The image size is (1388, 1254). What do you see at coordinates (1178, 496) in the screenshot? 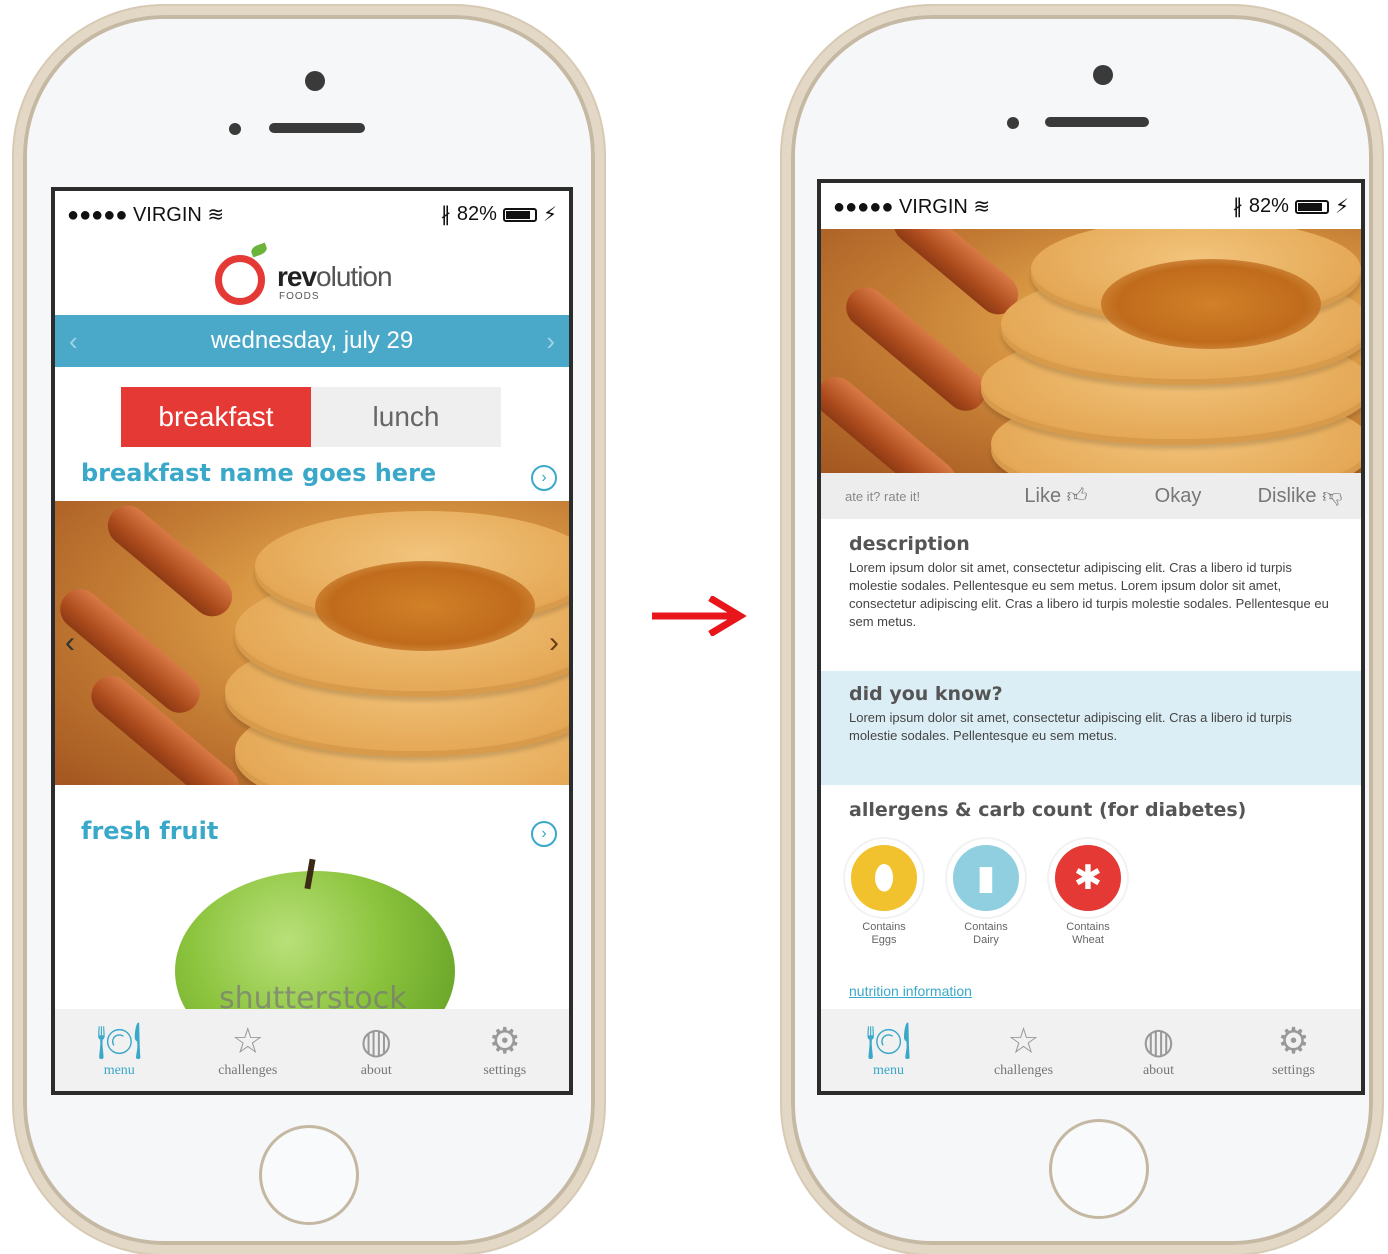
I see `okay-button: Okay` at bounding box center [1178, 496].